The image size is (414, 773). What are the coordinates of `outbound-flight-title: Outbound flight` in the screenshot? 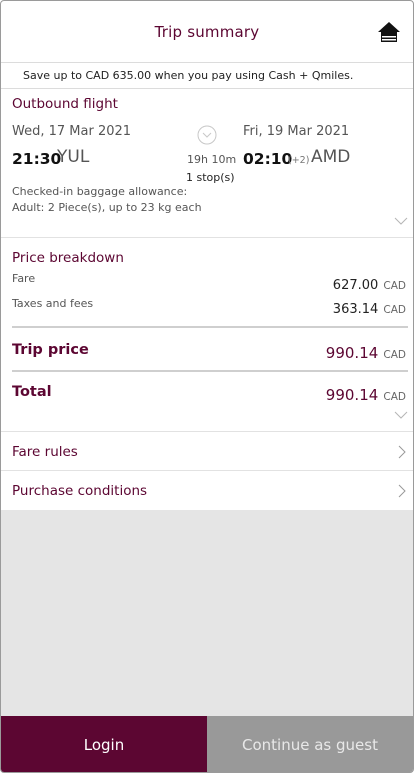 It's located at (65, 104).